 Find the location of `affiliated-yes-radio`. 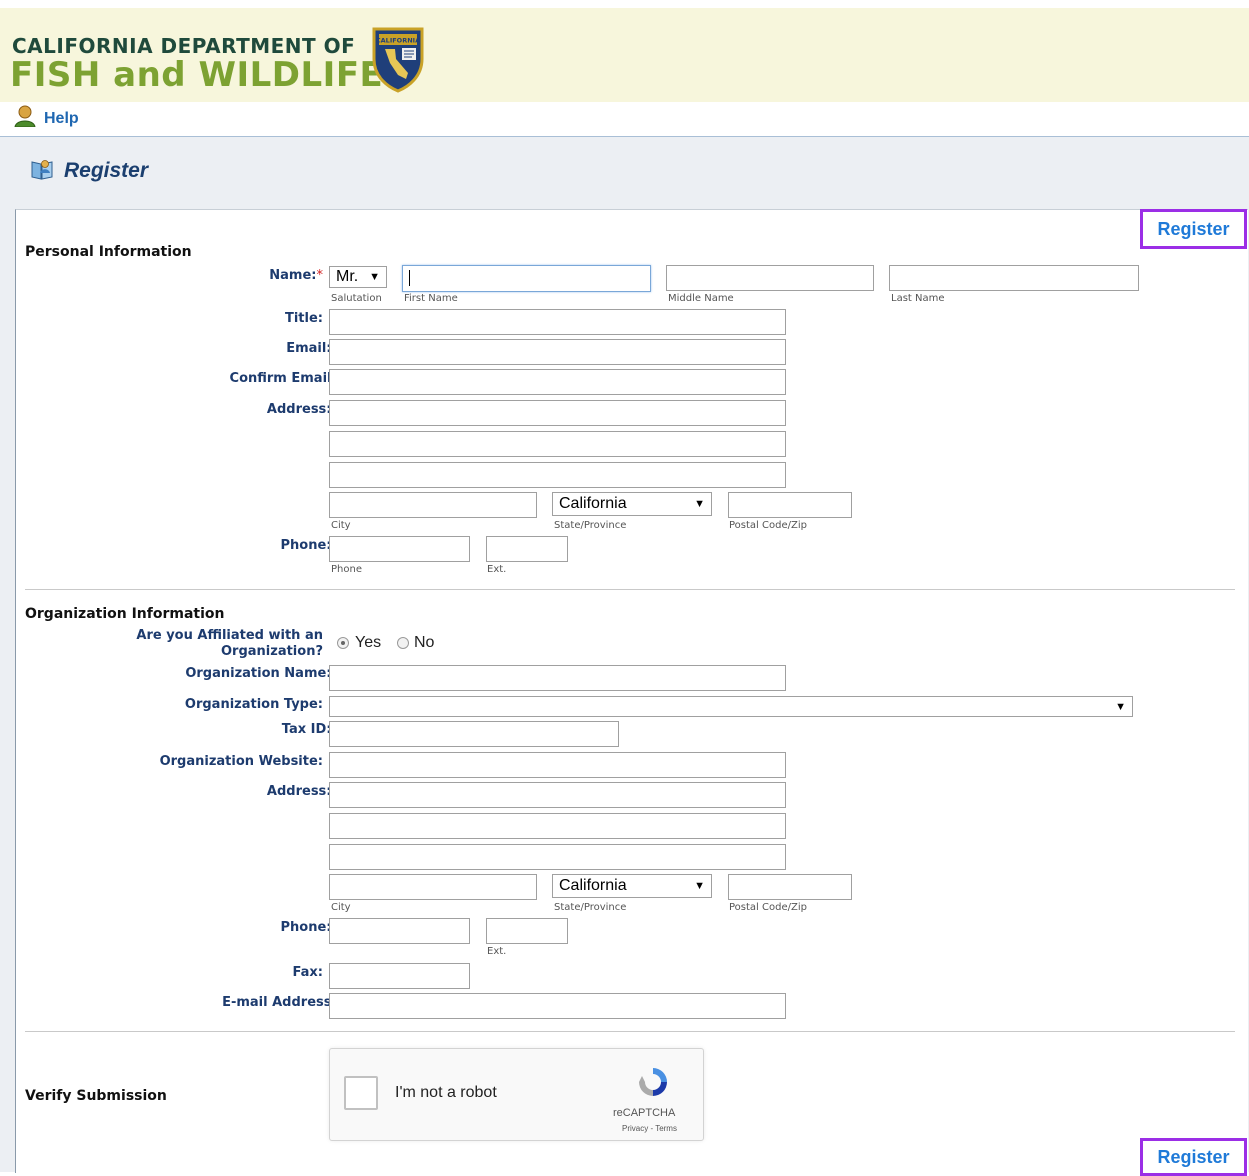

affiliated-yes-radio is located at coordinates (343, 643).